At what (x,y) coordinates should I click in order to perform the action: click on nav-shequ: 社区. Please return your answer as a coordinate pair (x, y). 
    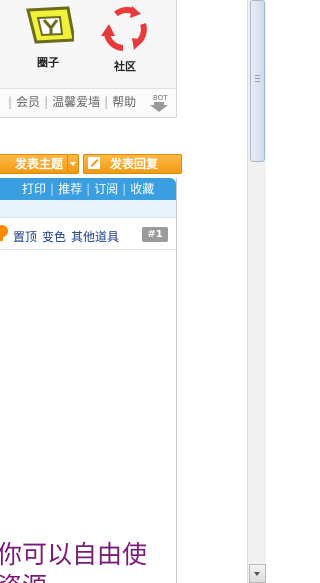
    Looking at the image, I should click on (125, 40).